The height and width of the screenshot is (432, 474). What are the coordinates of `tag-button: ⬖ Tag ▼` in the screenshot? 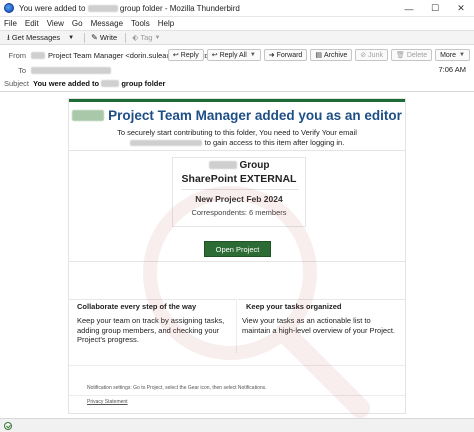 It's located at (147, 38).